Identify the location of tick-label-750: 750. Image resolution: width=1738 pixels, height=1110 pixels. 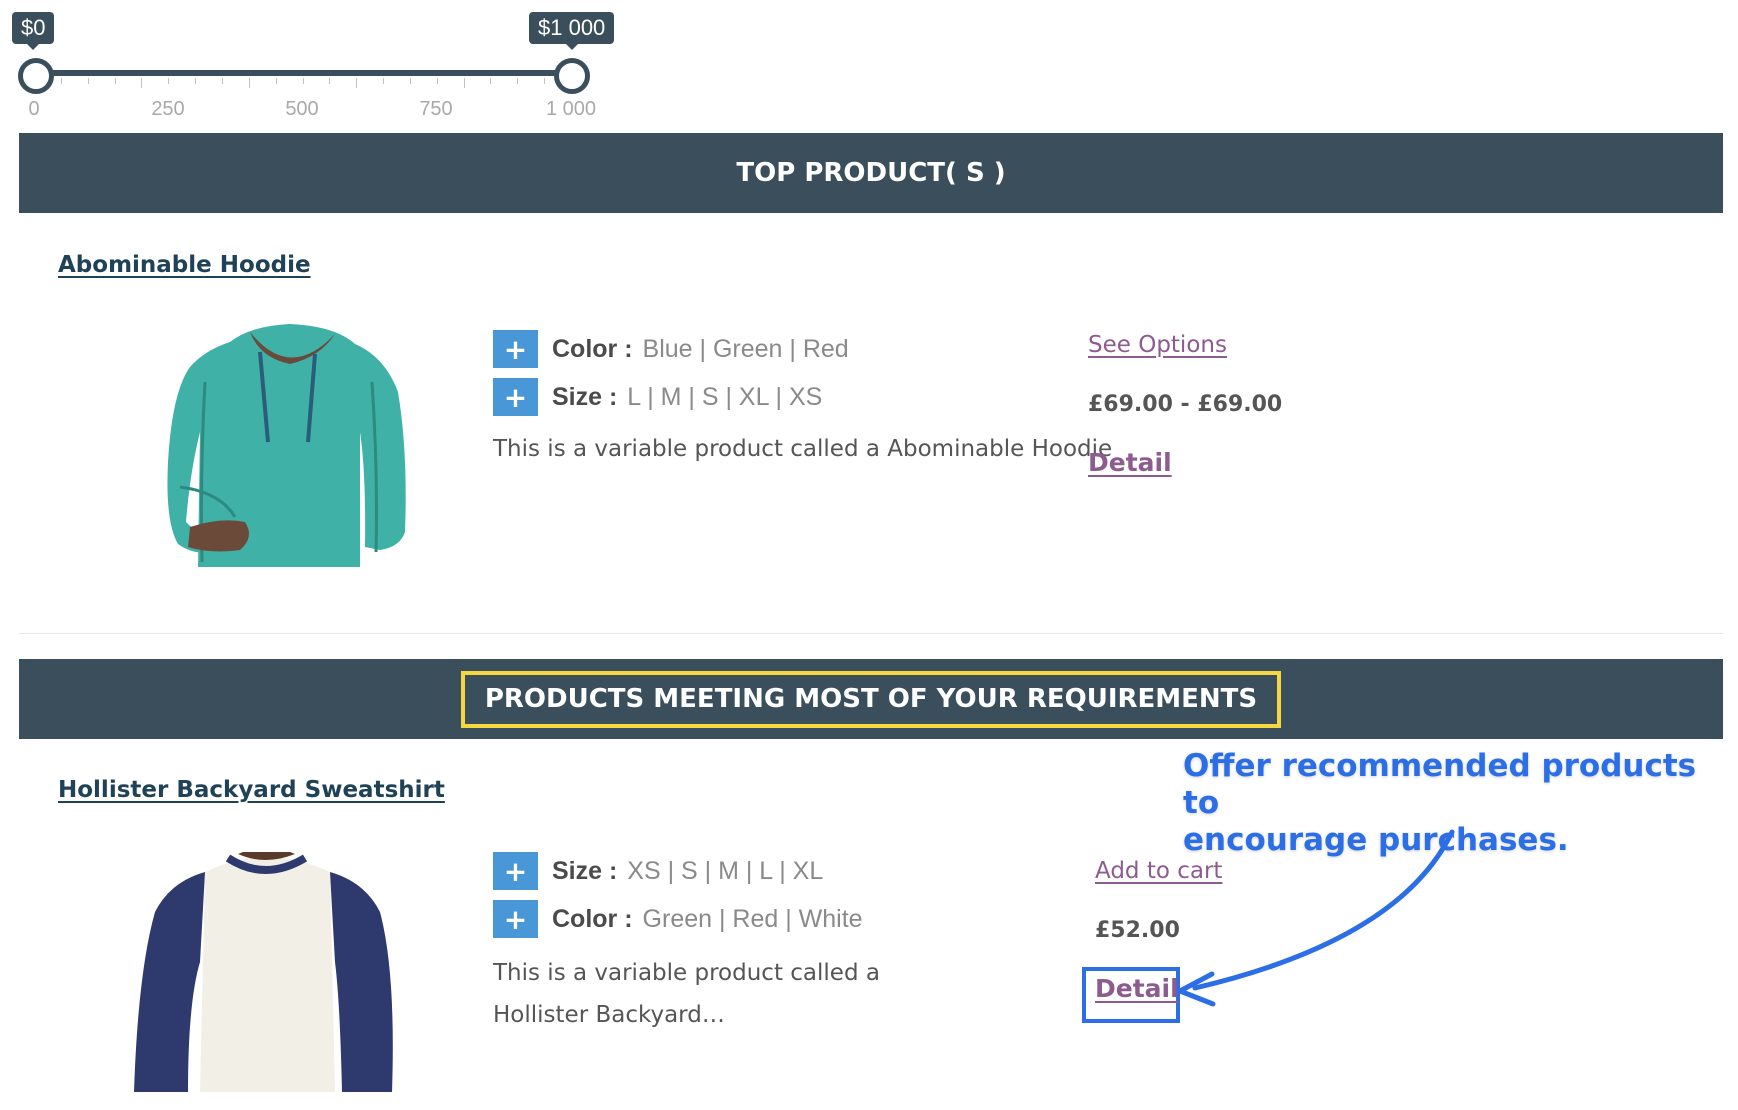
(436, 109).